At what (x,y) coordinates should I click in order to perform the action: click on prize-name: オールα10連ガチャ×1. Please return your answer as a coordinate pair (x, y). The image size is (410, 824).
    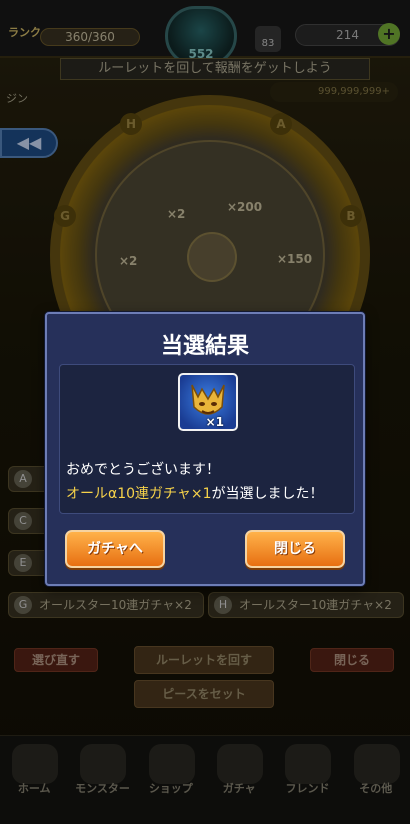
    Looking at the image, I should click on (139, 494).